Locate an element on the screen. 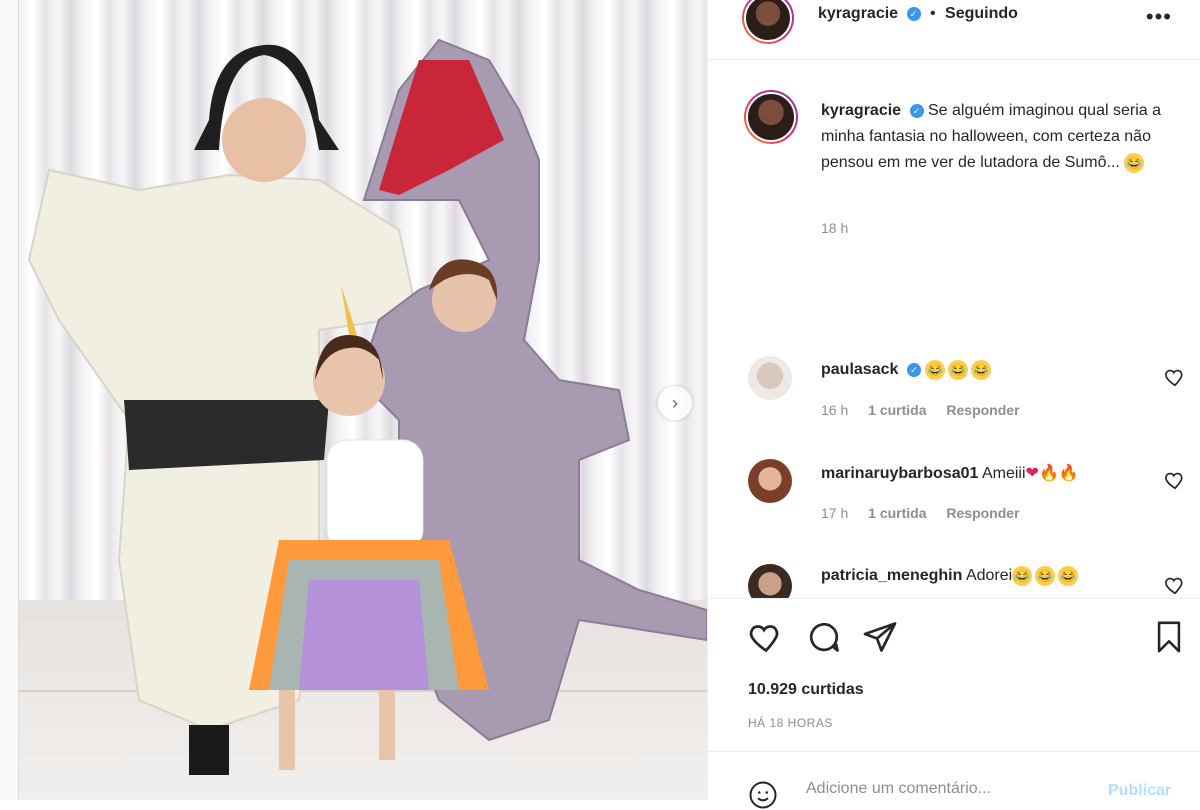 This screenshot has width=1200, height=810. comment-input is located at coordinates (956, 789).